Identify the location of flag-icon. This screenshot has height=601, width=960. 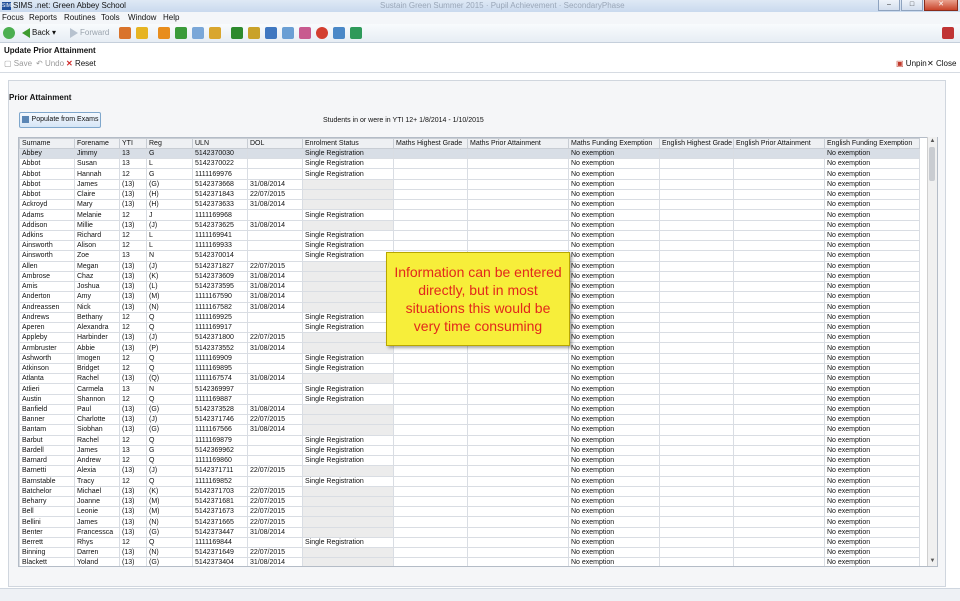
(181, 33).